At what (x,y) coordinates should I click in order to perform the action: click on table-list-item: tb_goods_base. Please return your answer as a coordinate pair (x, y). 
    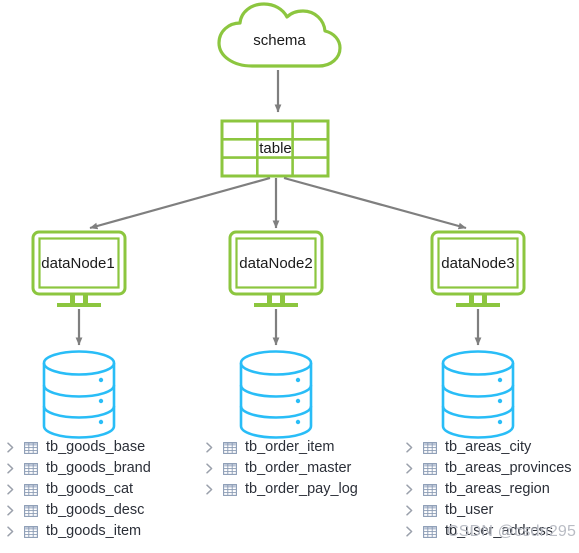
    Looking at the image, I should click on (77, 447).